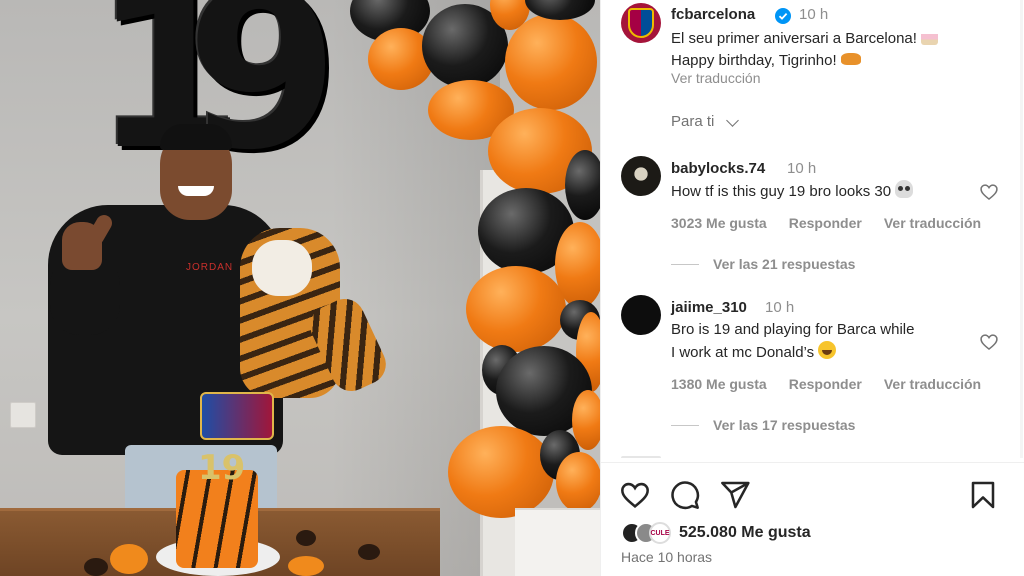  I want to click on comment-username: jaiime_310, so click(709, 307).